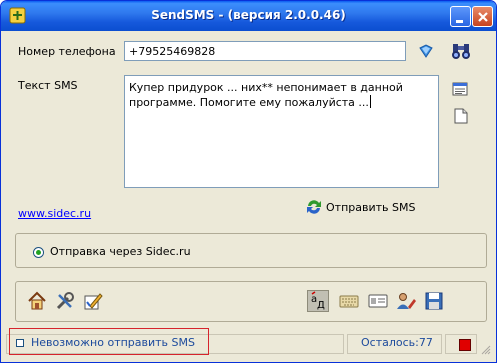 The width and height of the screenshot is (497, 363). Describe the element at coordinates (20, 343) in the screenshot. I see `error-checkbox` at that location.